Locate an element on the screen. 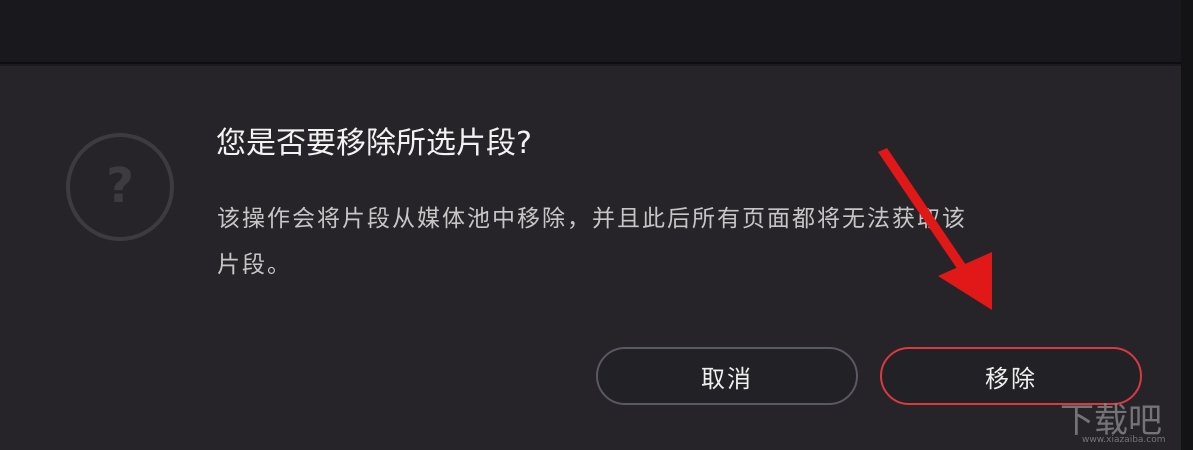  dialog-message-line: 该操作会将片段从媒体池中移除，并且此后所有页面都将无法获取该 is located at coordinates (592, 219).